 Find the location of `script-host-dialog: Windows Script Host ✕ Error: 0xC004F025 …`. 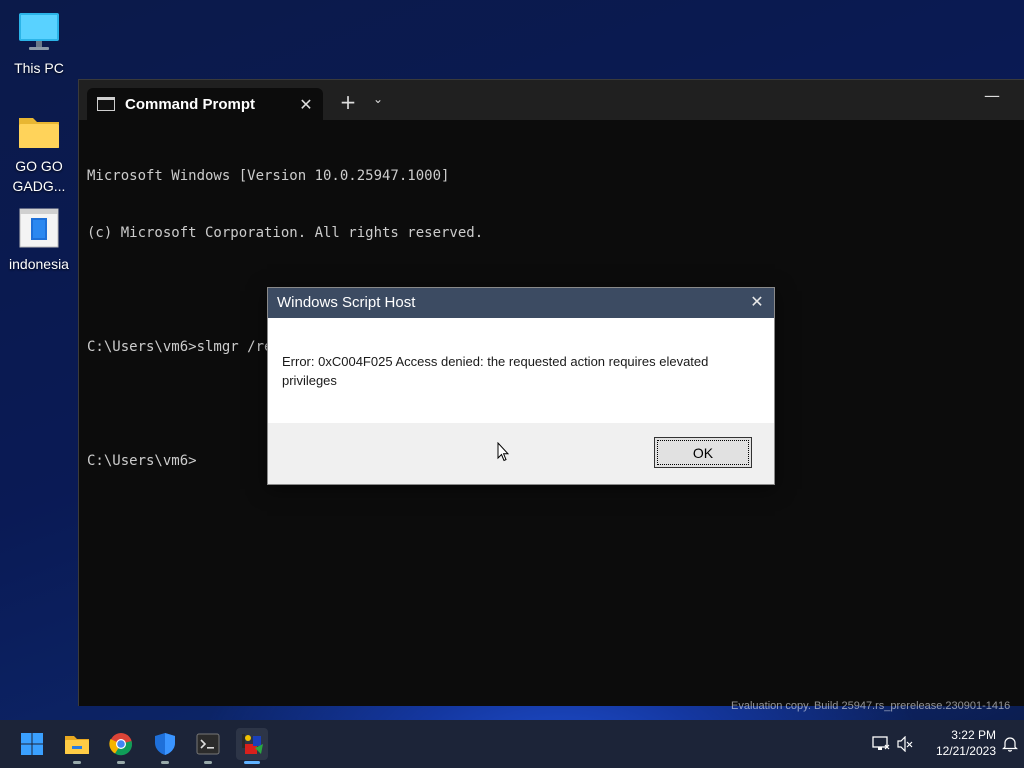

script-host-dialog: Windows Script Host ✕ Error: 0xC004F025 … is located at coordinates (521, 386).